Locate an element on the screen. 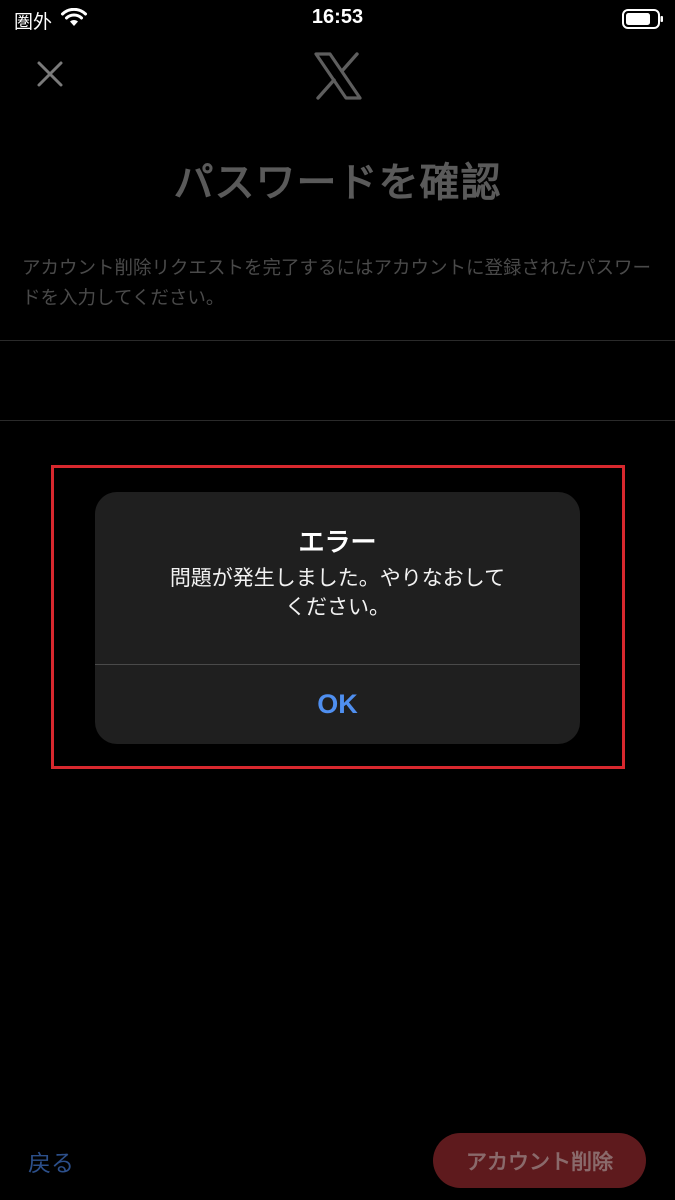 This screenshot has height=1200, width=675. close-button is located at coordinates (50, 76).